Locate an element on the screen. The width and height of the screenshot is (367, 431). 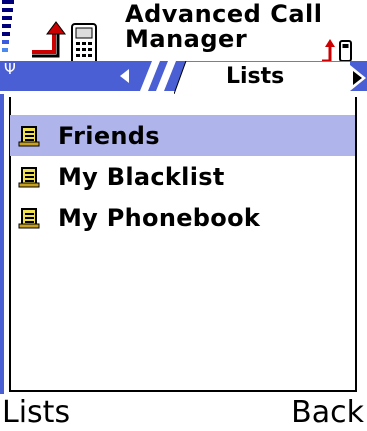
app-title-line1: Advanced Call is located at coordinates (224, 14).